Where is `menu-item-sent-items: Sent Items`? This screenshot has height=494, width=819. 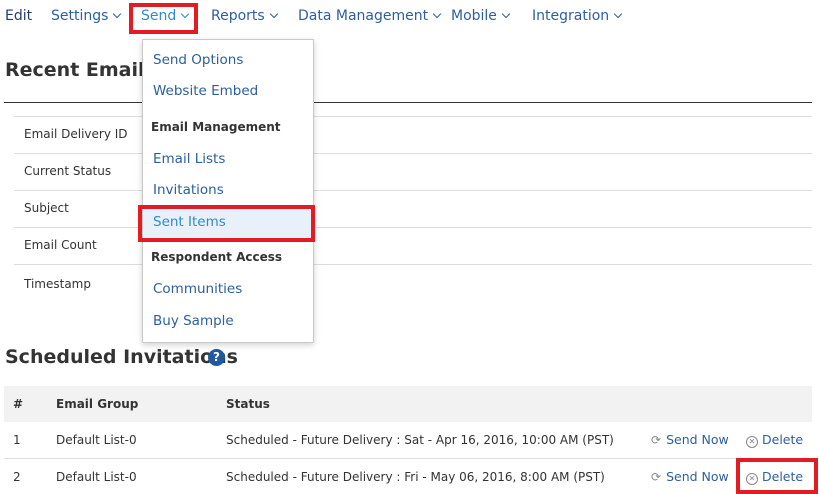 menu-item-sent-items: Sent Items is located at coordinates (228, 224).